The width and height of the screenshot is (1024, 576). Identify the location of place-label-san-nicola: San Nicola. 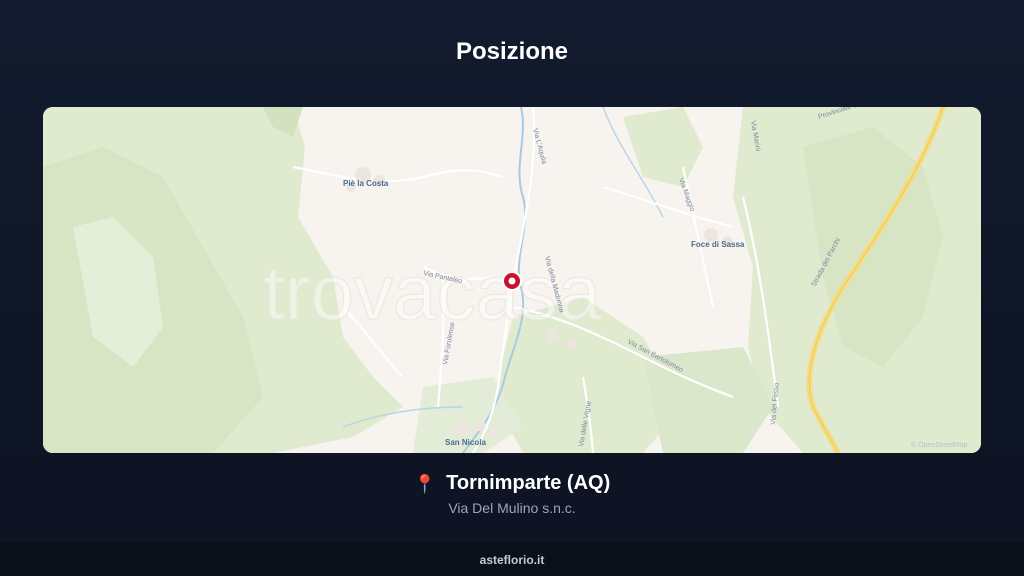
(465, 442).